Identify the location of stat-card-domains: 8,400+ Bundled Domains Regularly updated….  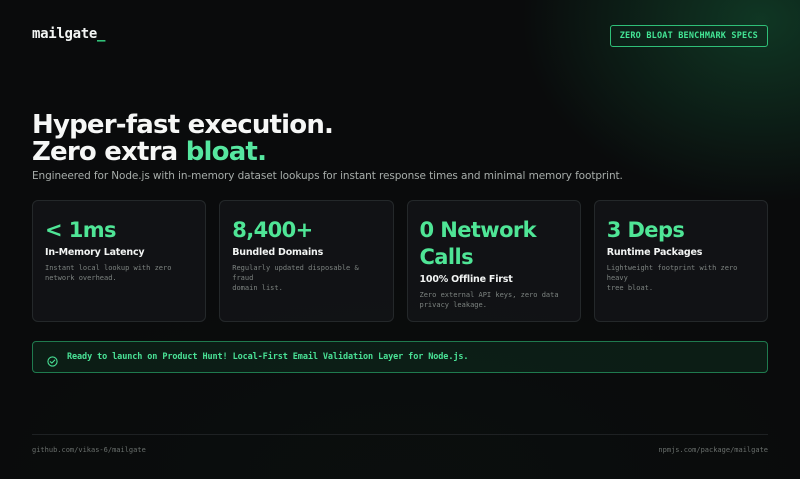
(306, 261).